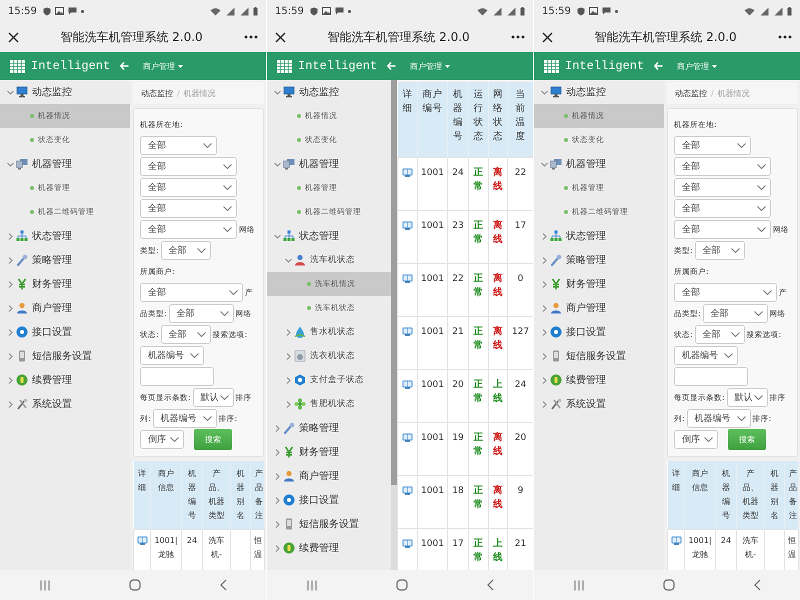 The width and height of the screenshot is (800, 600). What do you see at coordinates (394, 325) in the screenshot?
I see `scrollbar` at bounding box center [394, 325].